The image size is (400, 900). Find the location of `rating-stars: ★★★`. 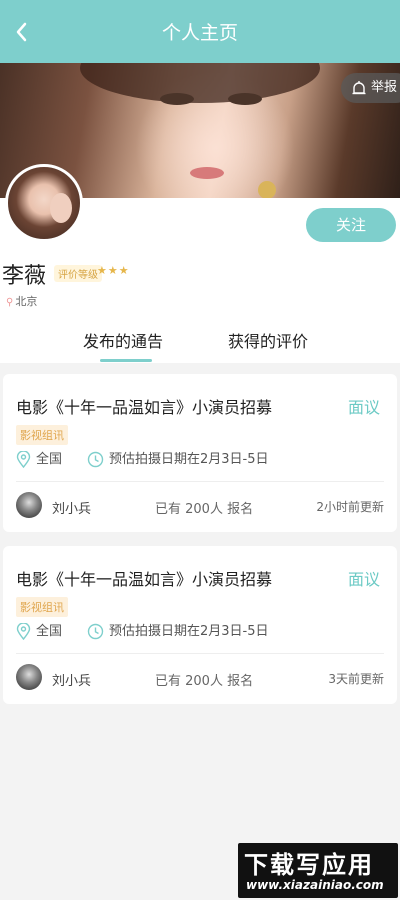

rating-stars: ★★★ is located at coordinates (113, 270).